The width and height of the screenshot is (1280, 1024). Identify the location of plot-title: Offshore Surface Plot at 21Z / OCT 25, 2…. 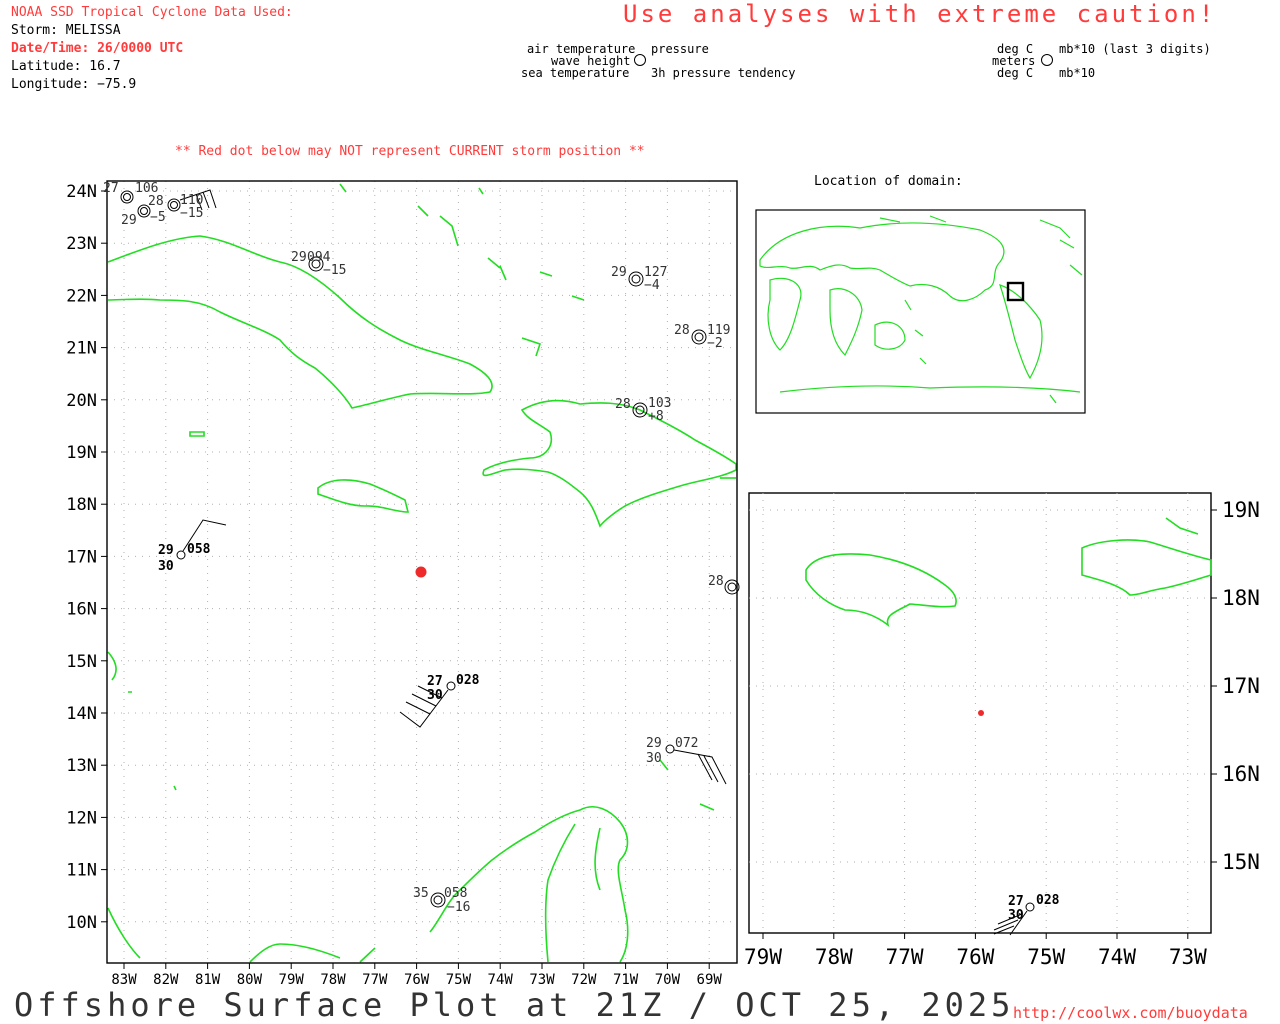
(514, 1005).